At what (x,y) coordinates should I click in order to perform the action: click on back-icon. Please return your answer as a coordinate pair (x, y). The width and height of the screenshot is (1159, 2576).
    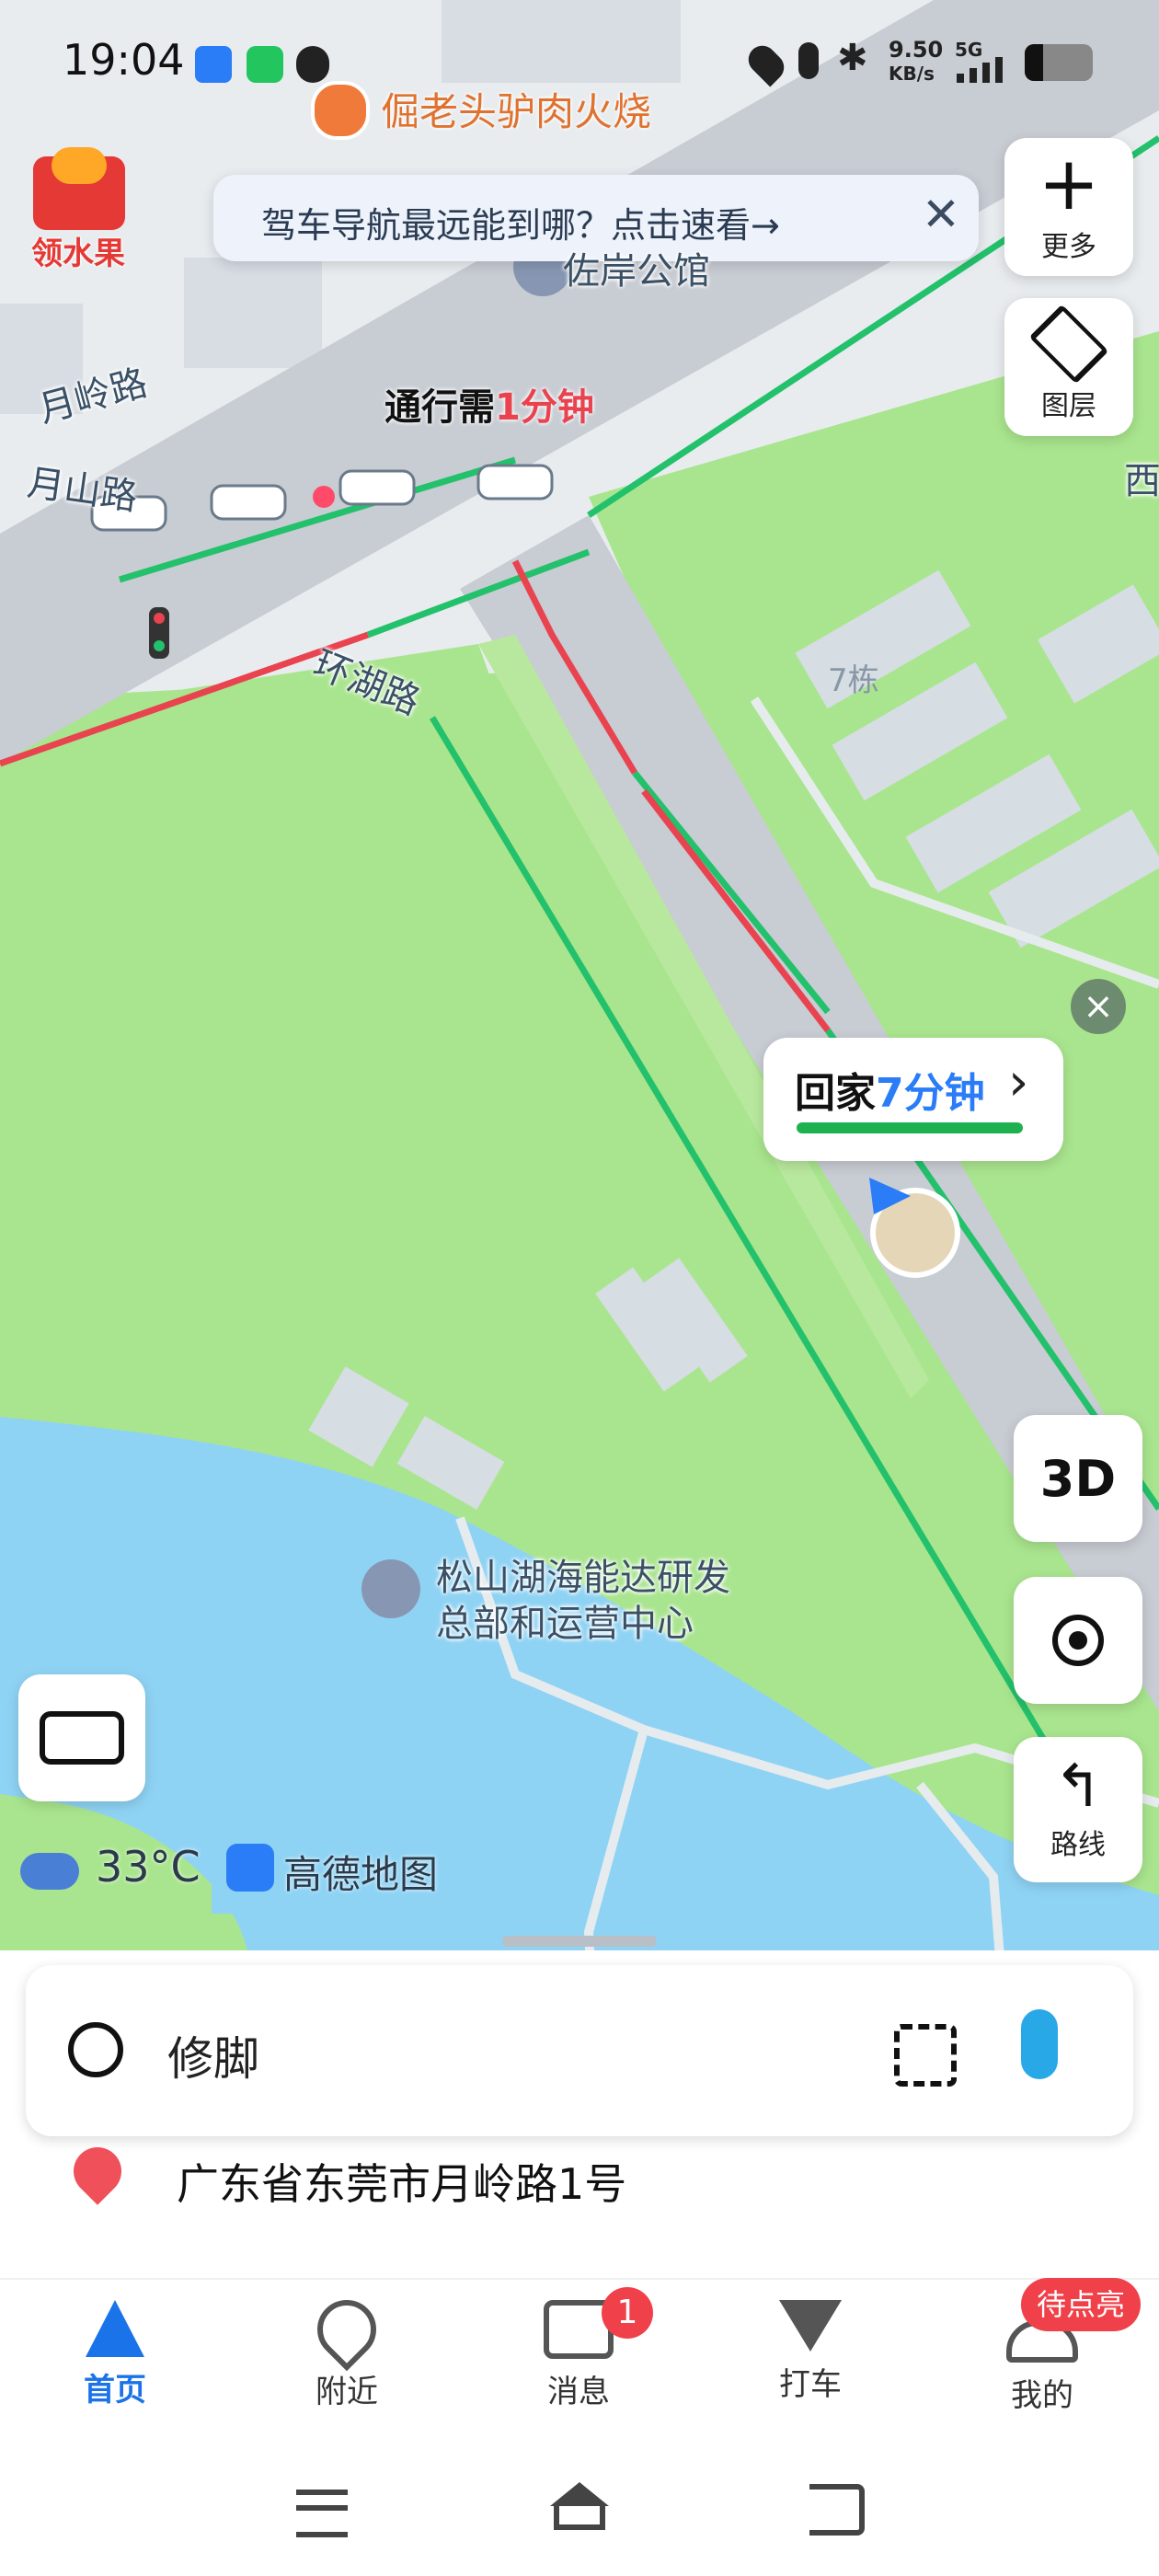
    Looking at the image, I should click on (837, 2510).